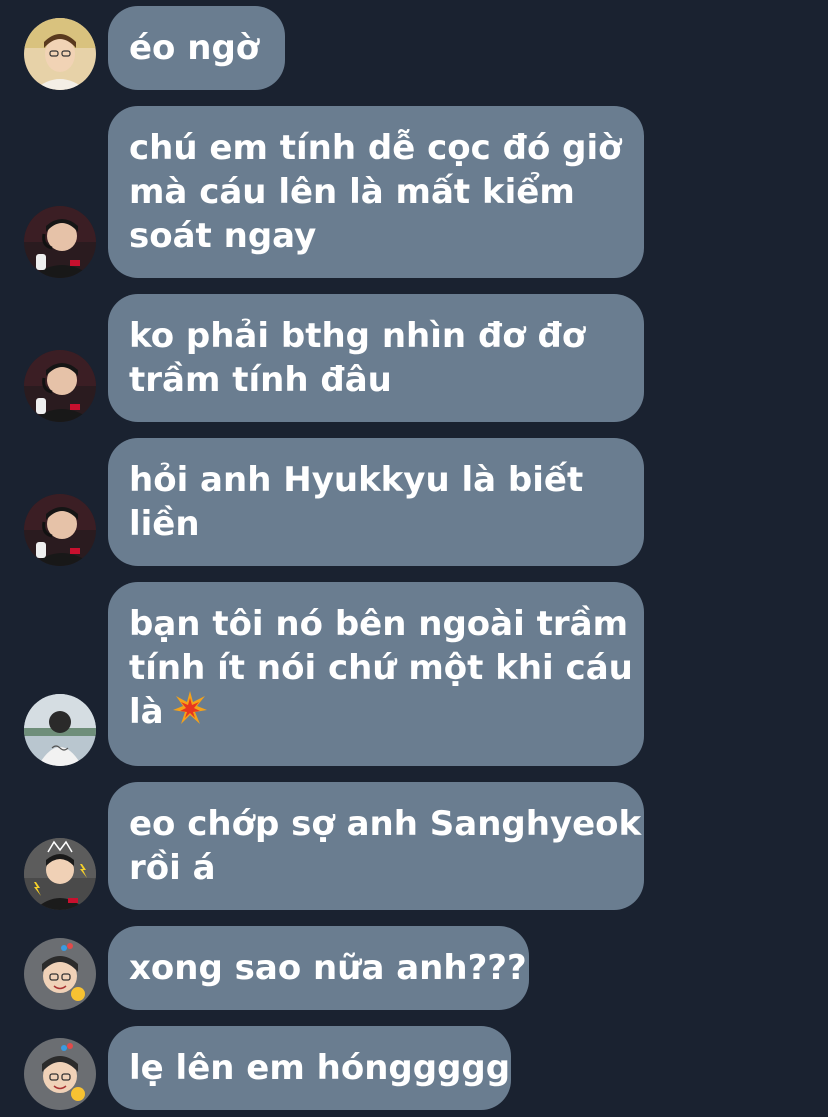 The height and width of the screenshot is (1117, 828). I want to click on message-text: chú em tính dễ cọc đó giờ, so click(375, 148).